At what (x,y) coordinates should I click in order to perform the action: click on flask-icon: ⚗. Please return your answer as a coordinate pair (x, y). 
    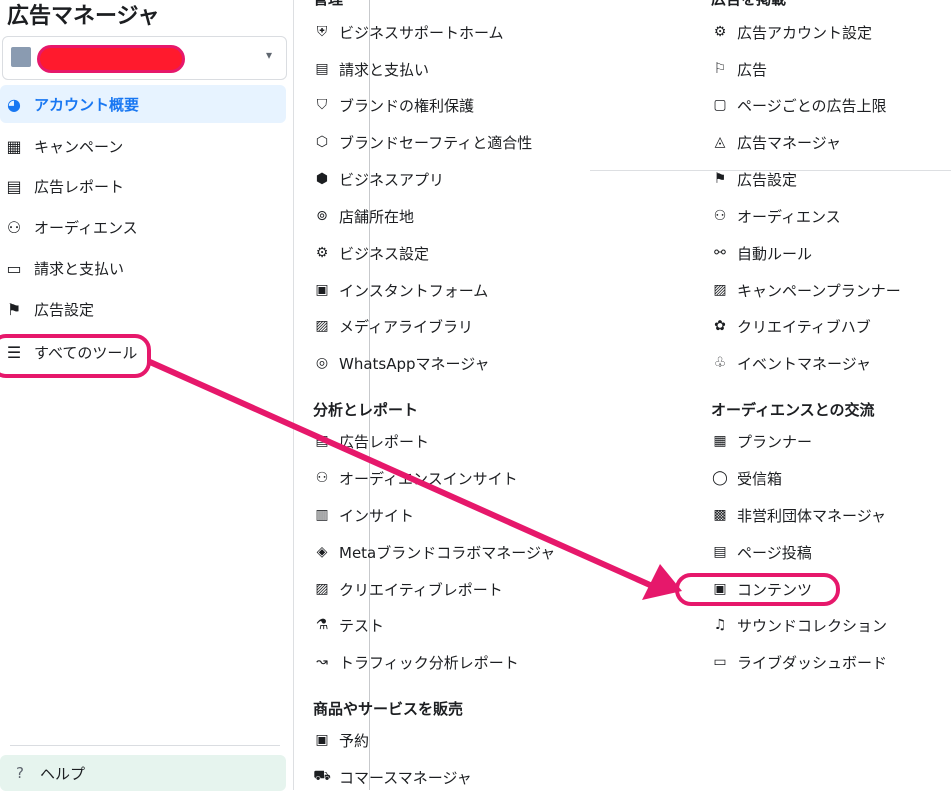
    Looking at the image, I should click on (322, 625).